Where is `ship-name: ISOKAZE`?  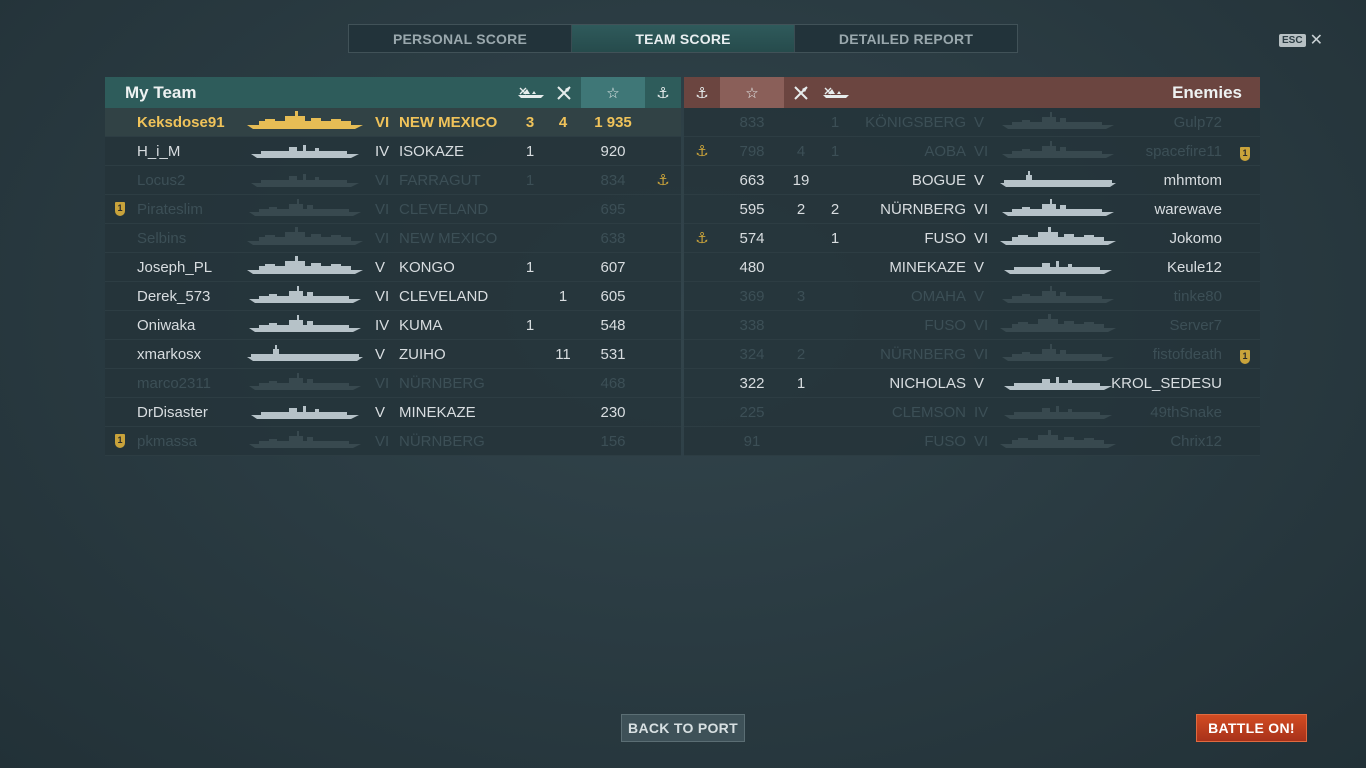 ship-name: ISOKAZE is located at coordinates (432, 151).